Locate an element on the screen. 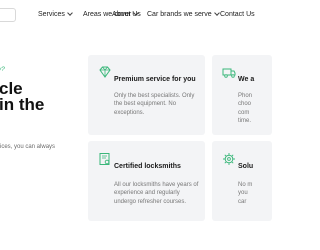 The image size is (320, 250). nav-item-label: About Us is located at coordinates (126, 14).